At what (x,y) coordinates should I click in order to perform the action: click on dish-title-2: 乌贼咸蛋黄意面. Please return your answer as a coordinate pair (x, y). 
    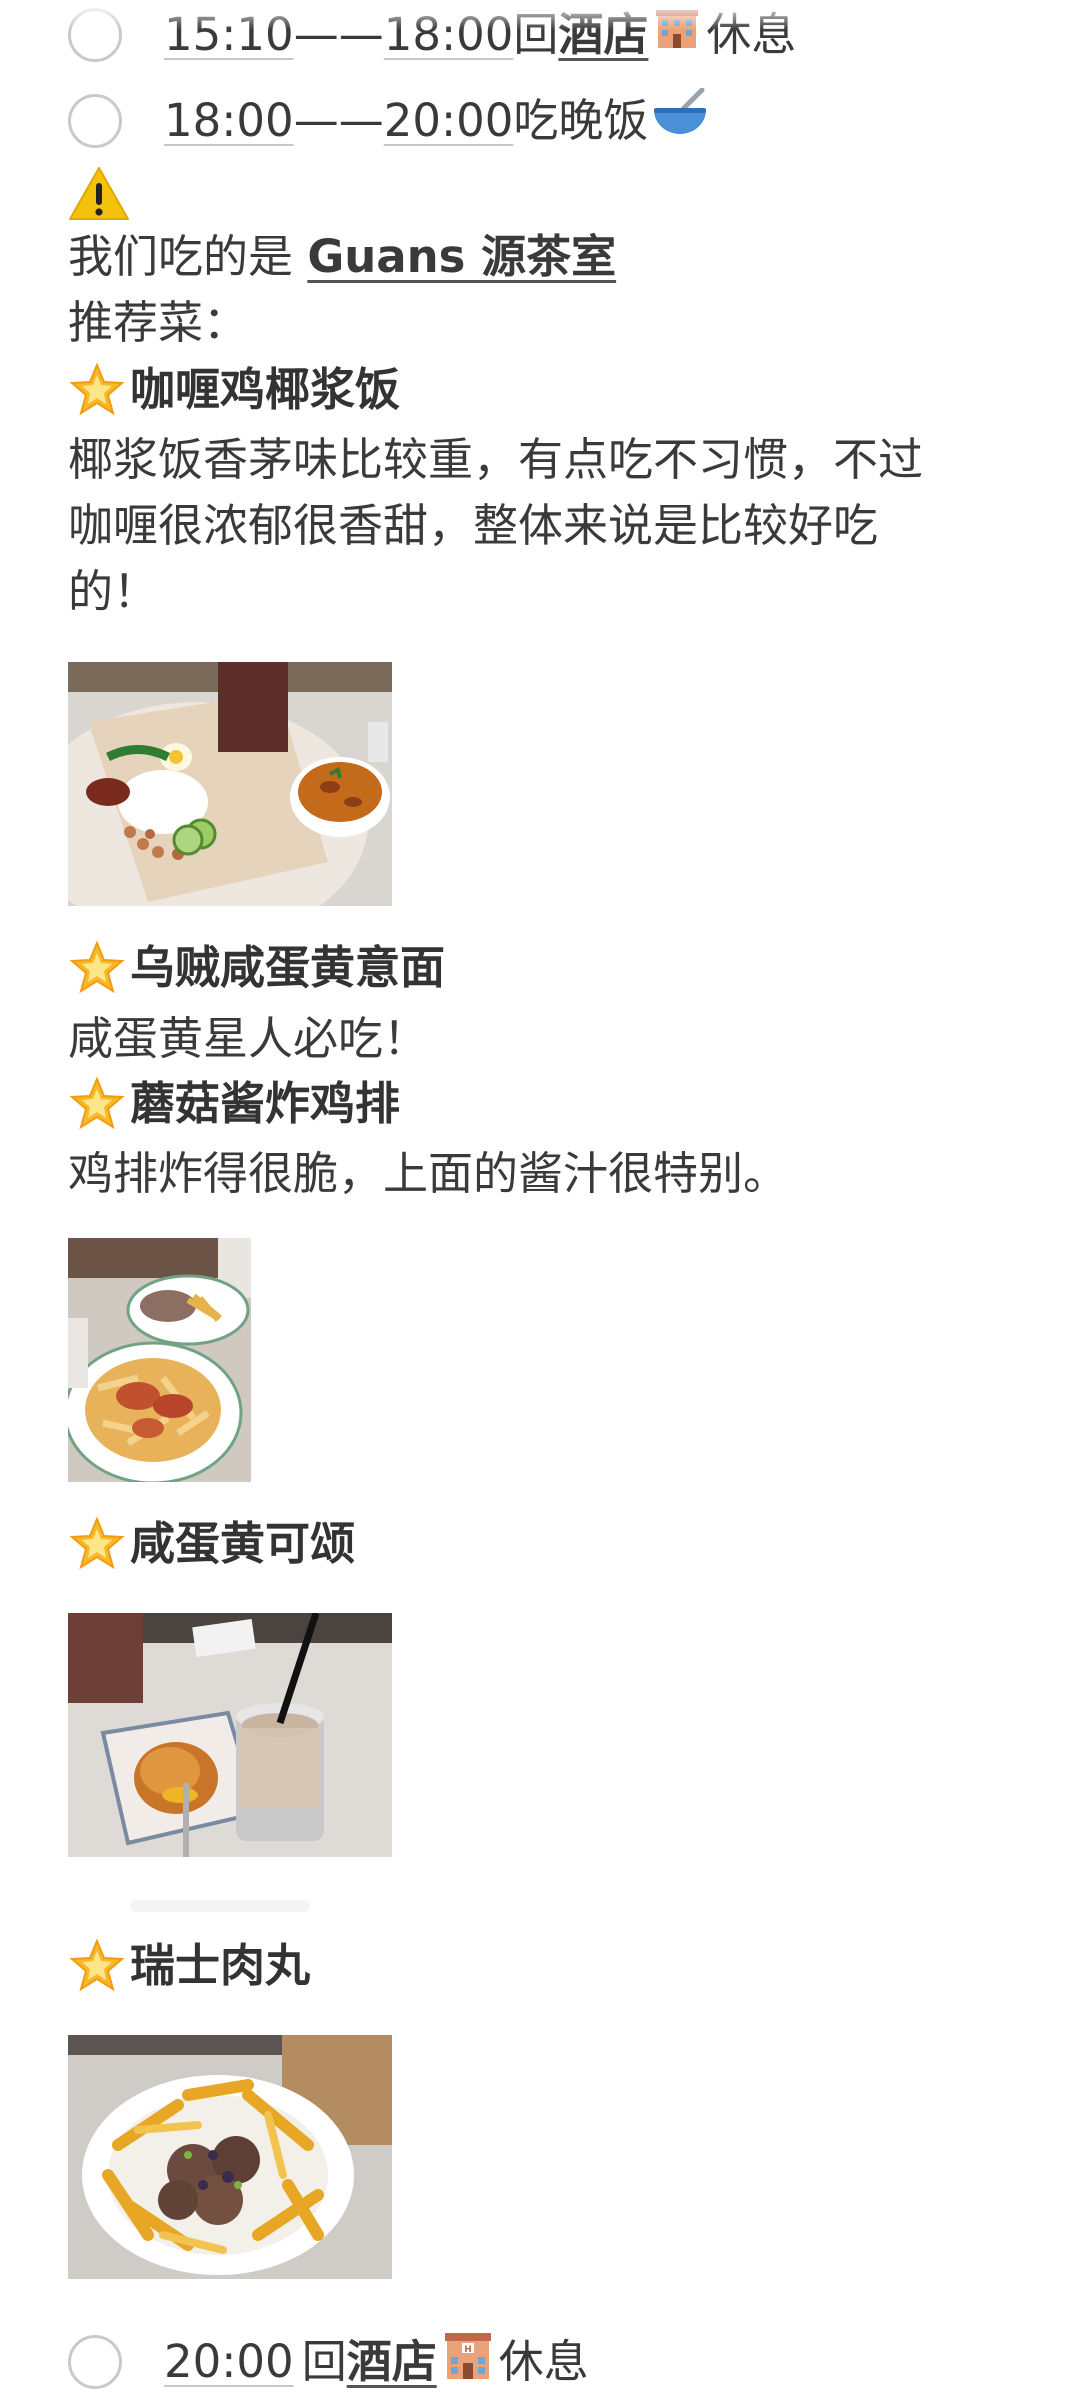
    Looking at the image, I should click on (256, 968).